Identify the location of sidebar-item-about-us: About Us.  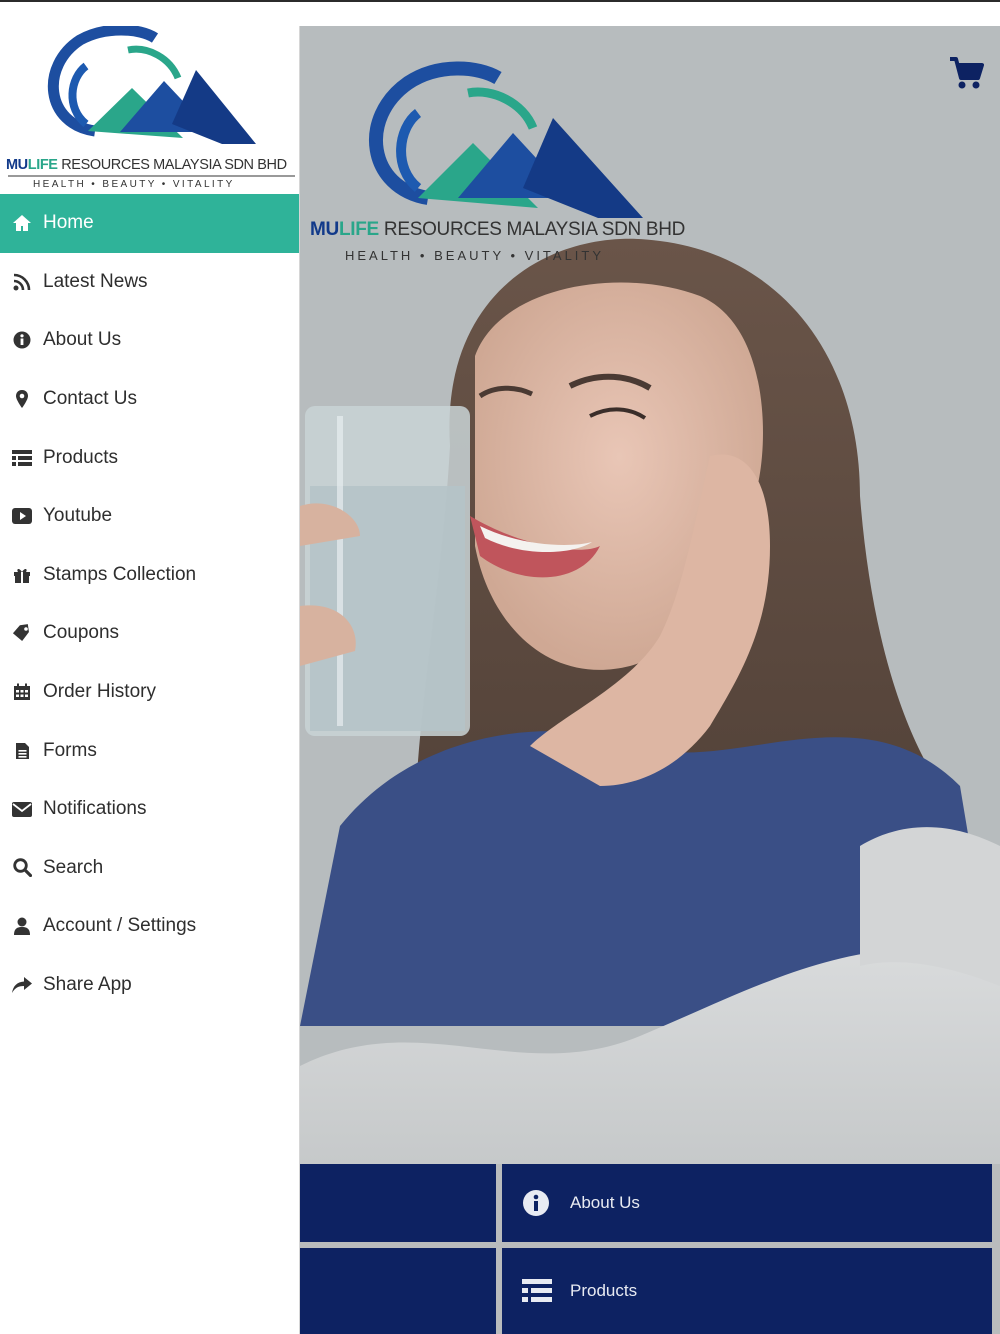
(149, 340).